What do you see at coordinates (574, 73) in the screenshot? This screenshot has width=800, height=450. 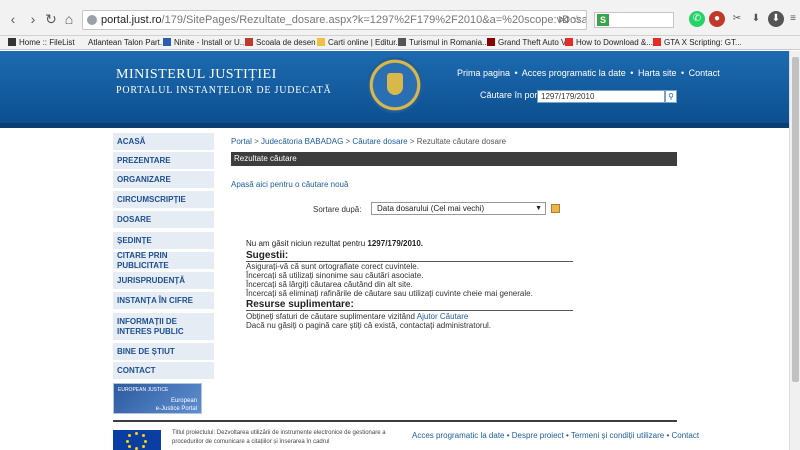 I see `link-acces-programatic: Acces programatic la date` at bounding box center [574, 73].